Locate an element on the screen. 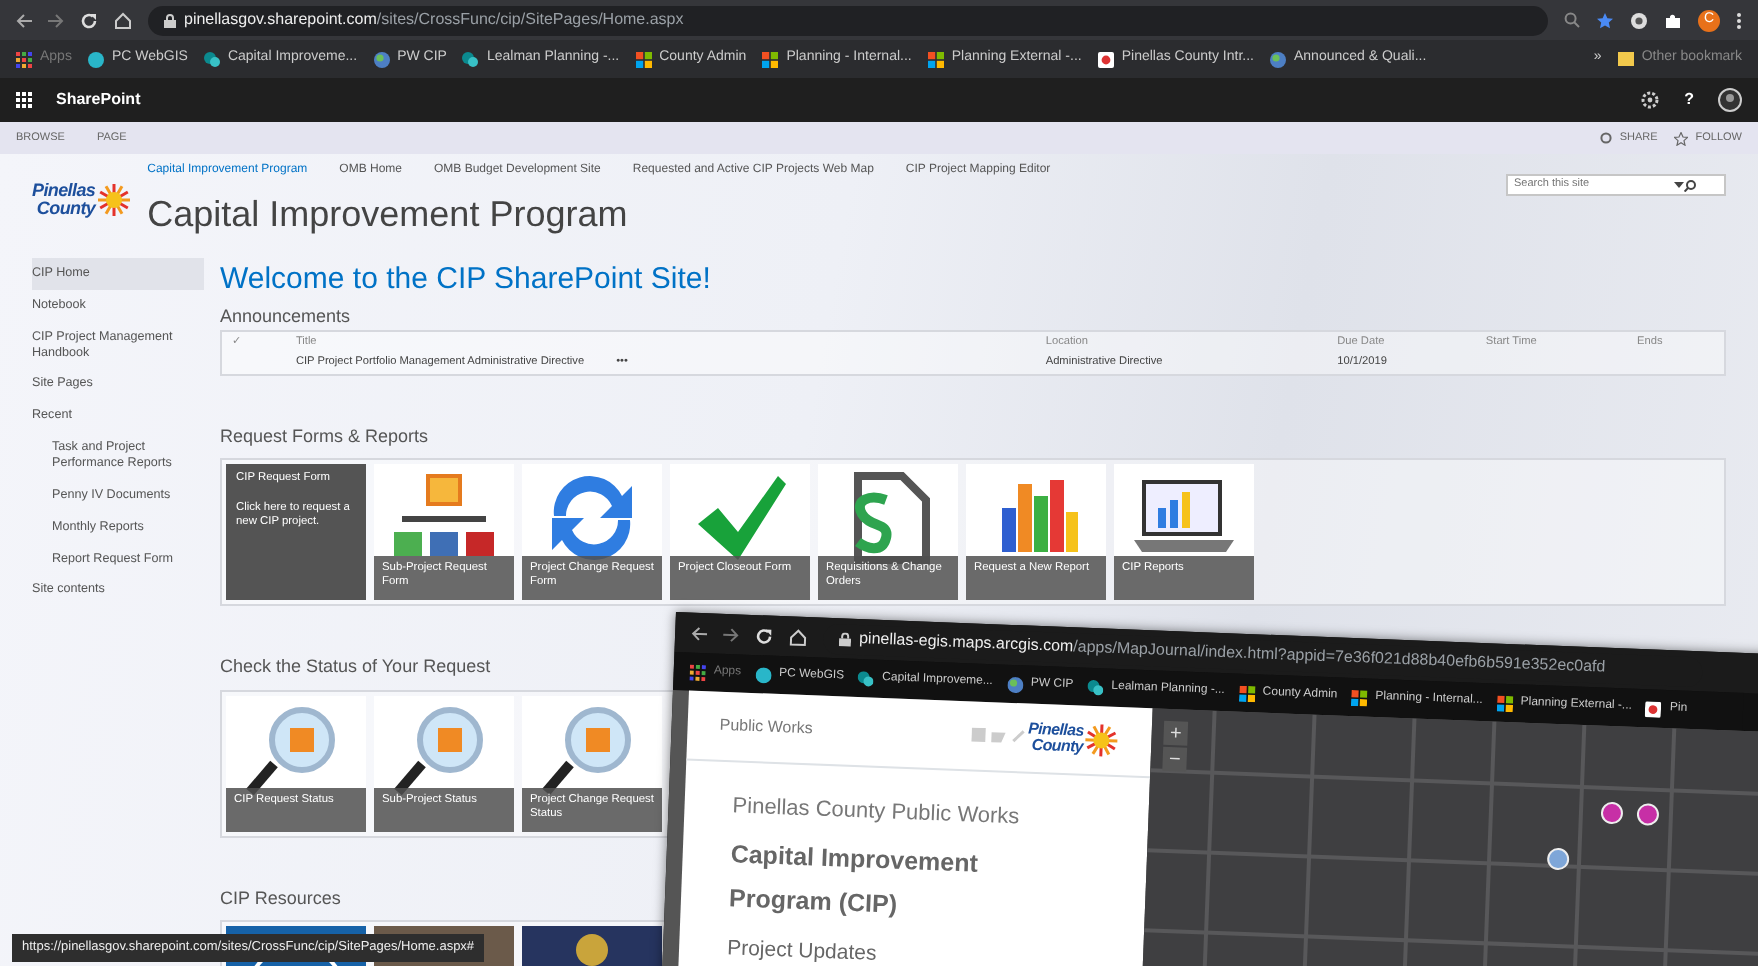  share-icon is located at coordinates (1605, 138).